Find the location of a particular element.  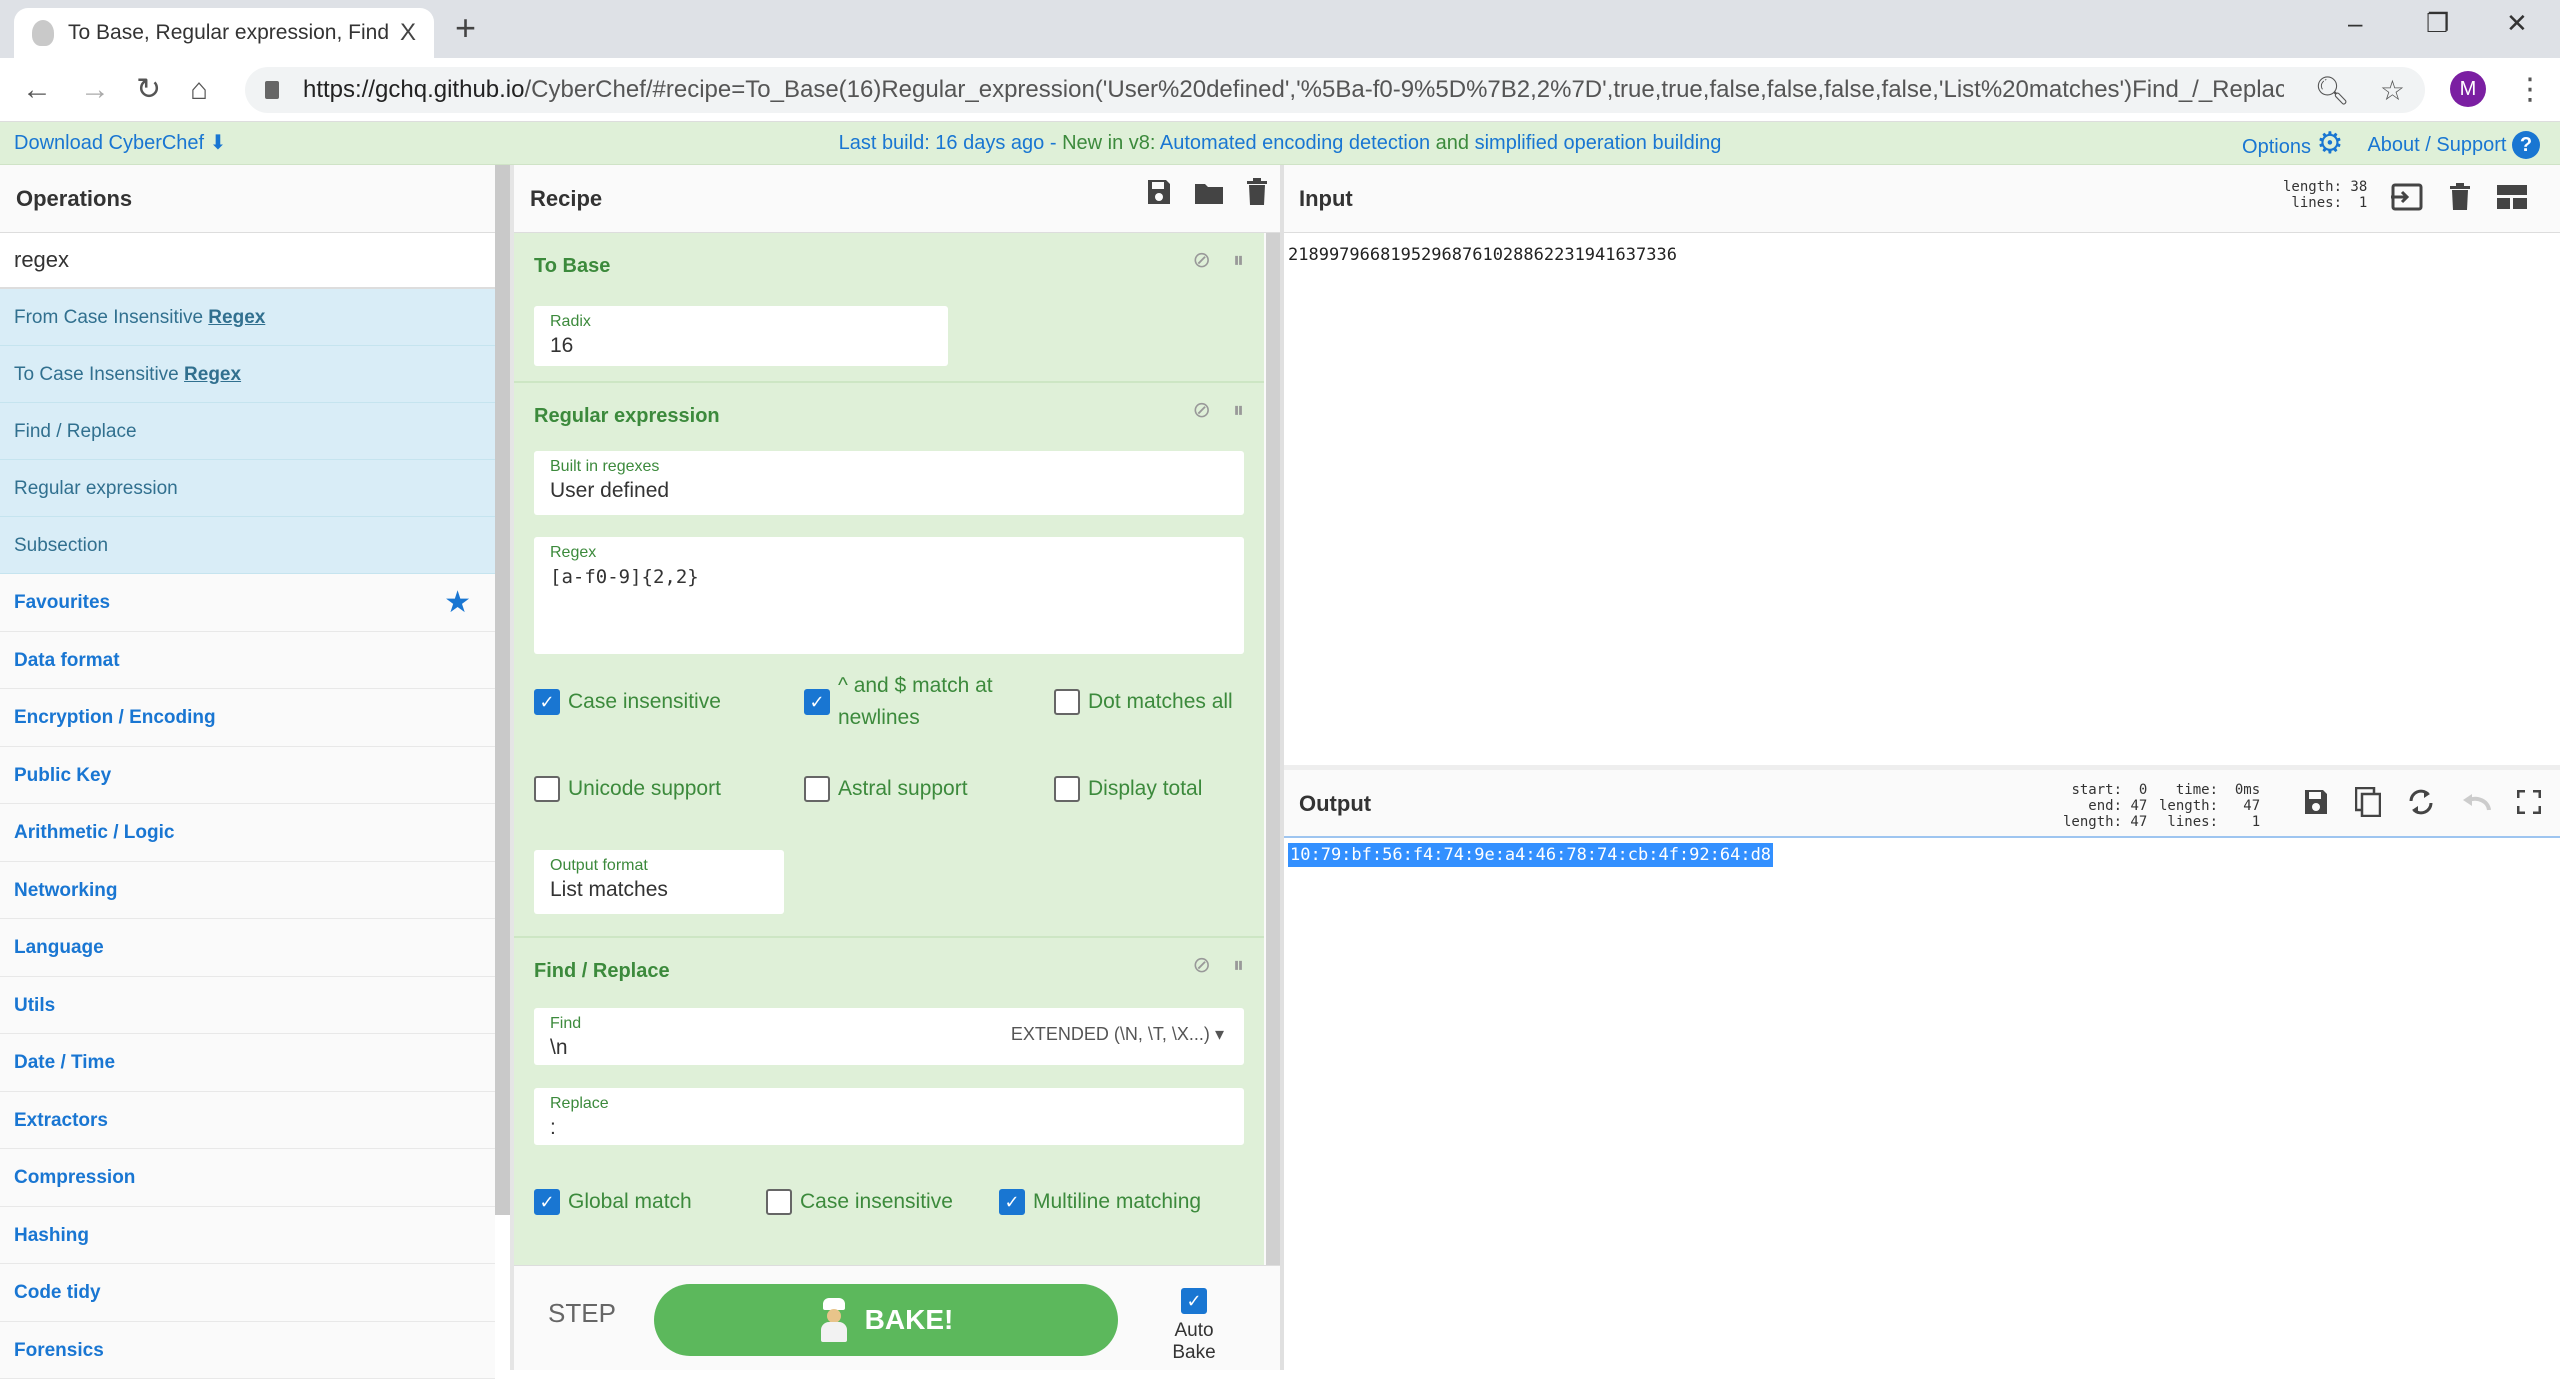

changelog-link-2: simplified operation building is located at coordinates (1598, 143).